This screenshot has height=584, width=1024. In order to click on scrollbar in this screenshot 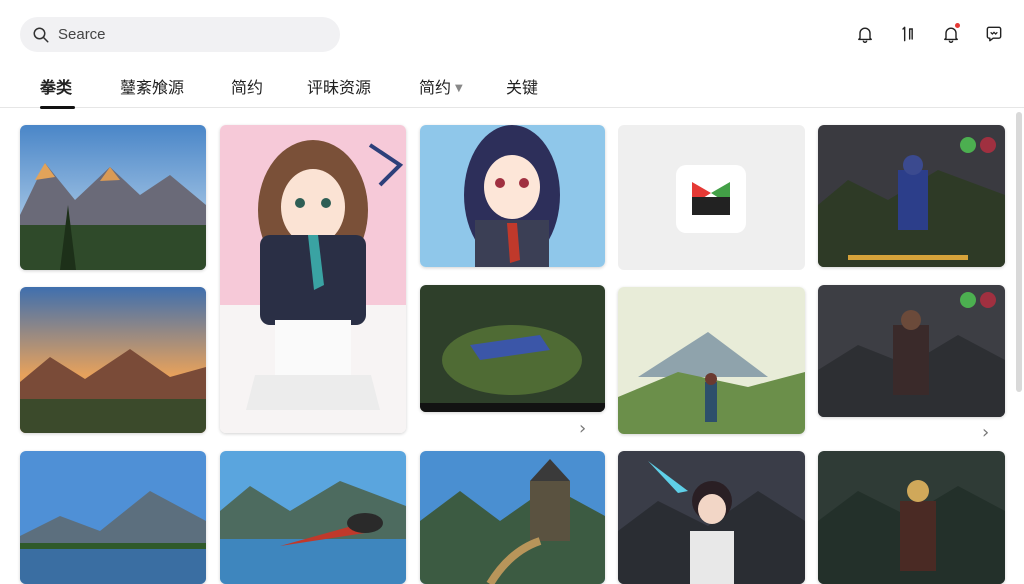, I will do `click(1019, 252)`.